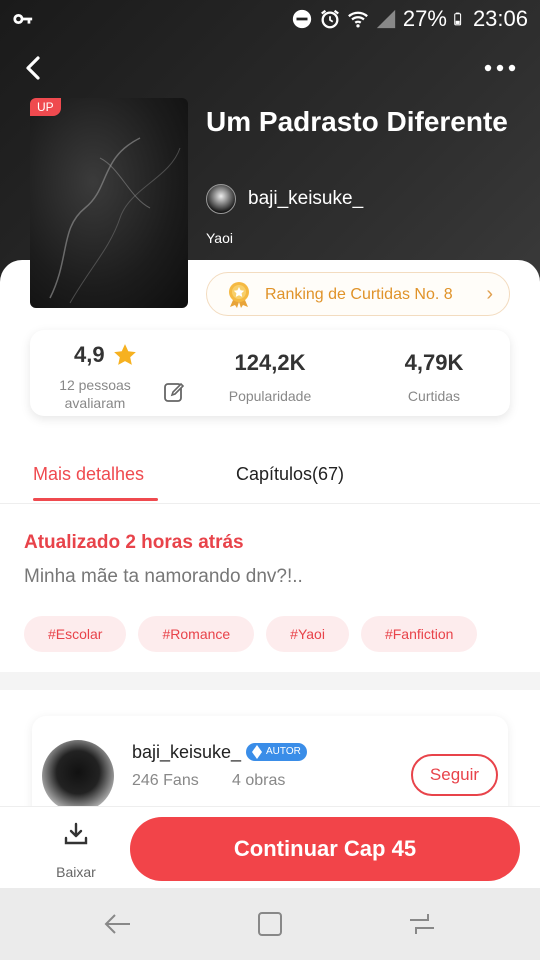 This screenshot has height=960, width=540. Describe the element at coordinates (434, 396) in the screenshot. I see `likes-label: Curtidas` at that location.